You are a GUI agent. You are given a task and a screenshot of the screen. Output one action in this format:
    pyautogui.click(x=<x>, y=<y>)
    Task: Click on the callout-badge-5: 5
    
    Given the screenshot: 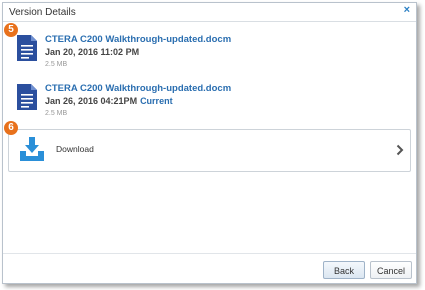 What is the action you would take?
    pyautogui.click(x=11, y=30)
    